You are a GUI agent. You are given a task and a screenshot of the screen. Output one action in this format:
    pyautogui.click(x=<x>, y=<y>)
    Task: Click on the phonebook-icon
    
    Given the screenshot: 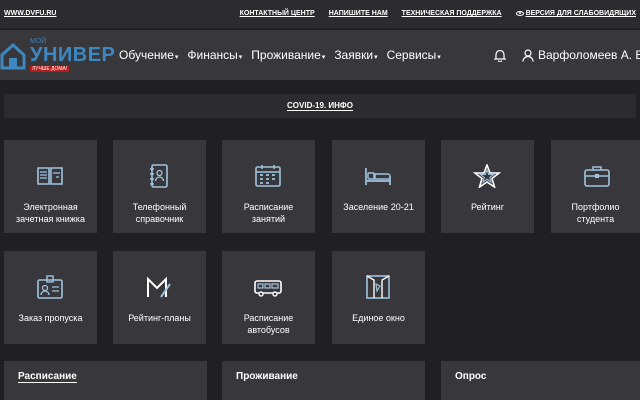 What is the action you would take?
    pyautogui.click(x=159, y=176)
    